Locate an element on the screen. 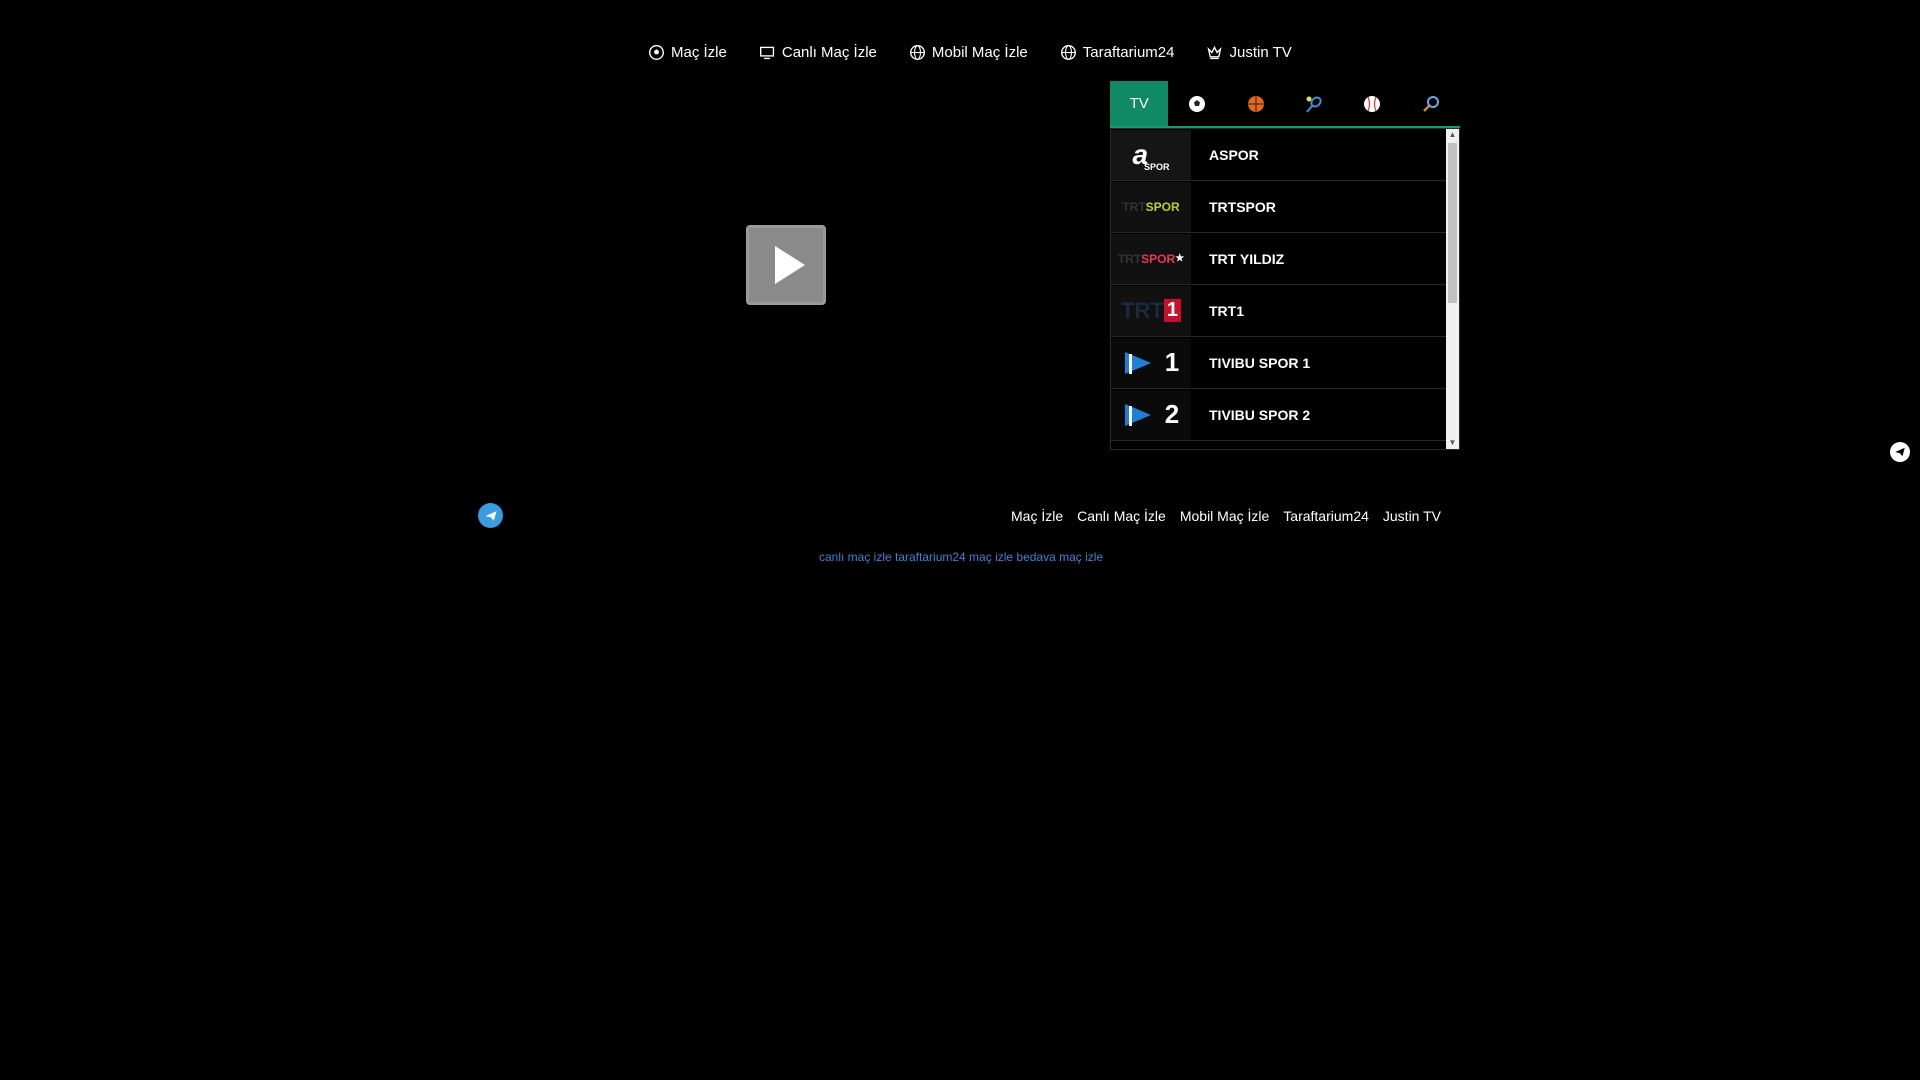  tab-search is located at coordinates (1431, 103).